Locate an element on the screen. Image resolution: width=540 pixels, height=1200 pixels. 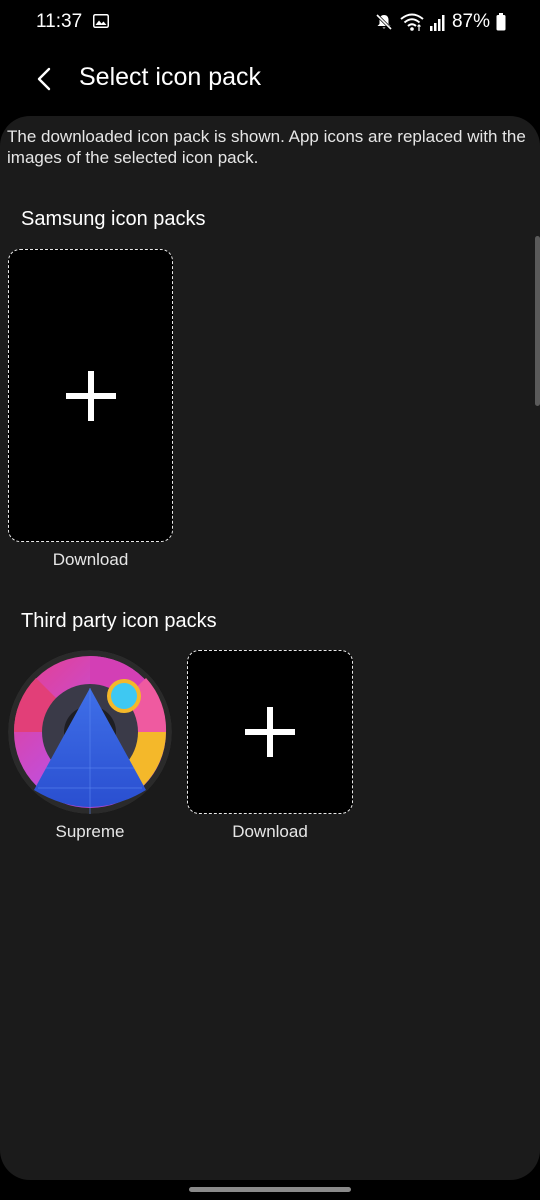
app-bar: Select icon pack is located at coordinates (270, 79).